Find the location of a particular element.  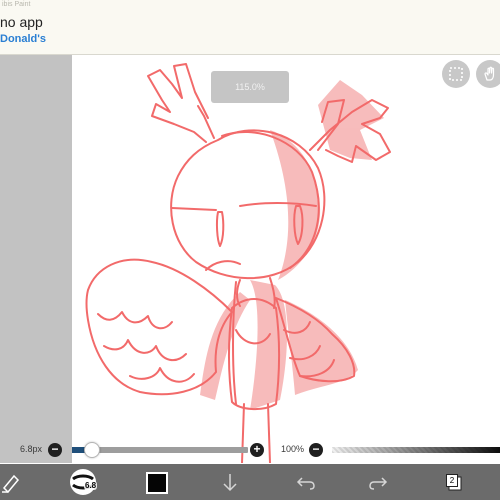

selection-tool-button is located at coordinates (456, 74).